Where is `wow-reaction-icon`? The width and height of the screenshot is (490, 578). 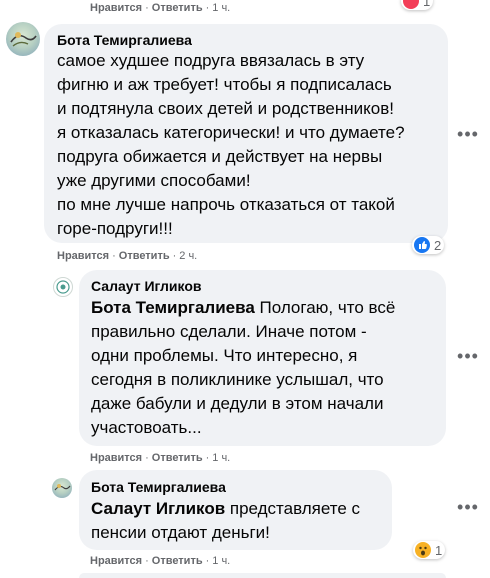
wow-reaction-icon is located at coordinates (423, 550).